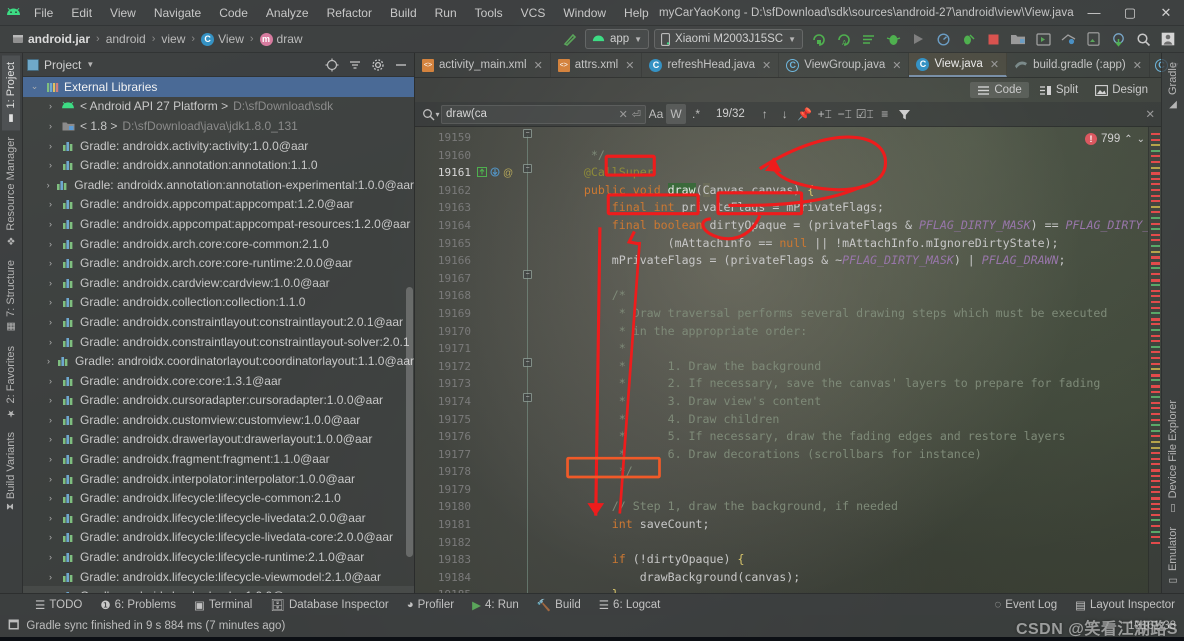 The width and height of the screenshot is (1184, 641). Describe the element at coordinates (841, 560) in the screenshot. I see `code-line: if (!dirtyOpaque) {` at that location.